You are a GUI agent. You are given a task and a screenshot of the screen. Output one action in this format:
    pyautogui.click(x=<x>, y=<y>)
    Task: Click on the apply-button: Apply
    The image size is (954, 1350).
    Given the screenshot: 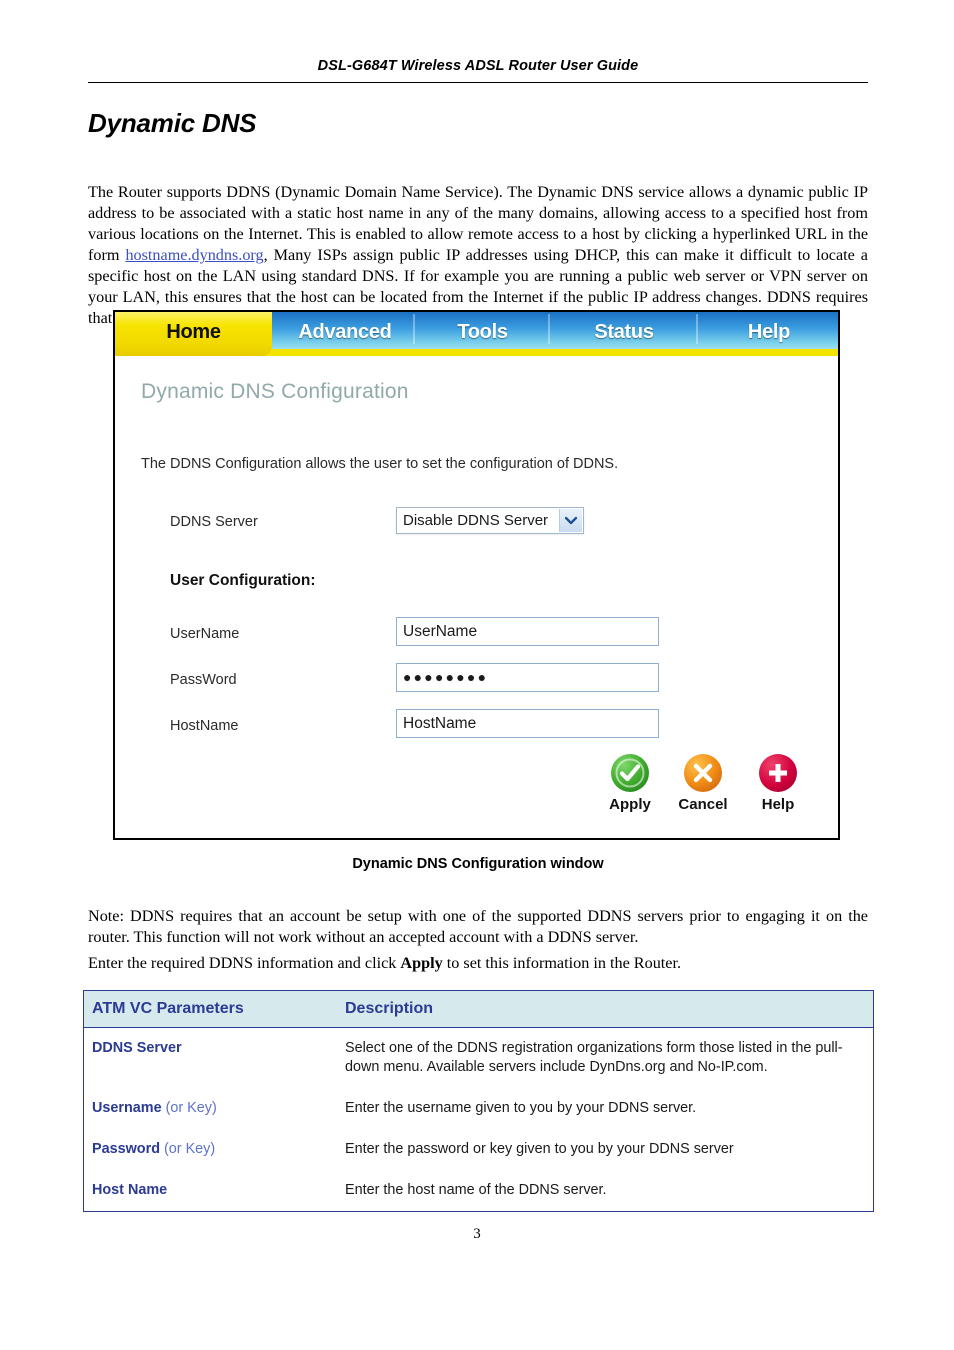 What is the action you would take?
    pyautogui.click(x=630, y=784)
    